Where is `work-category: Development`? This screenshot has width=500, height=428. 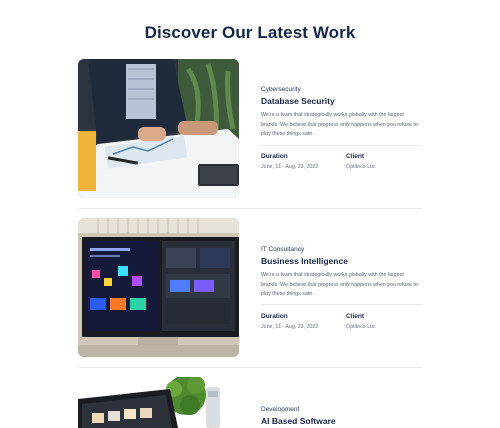
work-category: Development is located at coordinates (280, 409).